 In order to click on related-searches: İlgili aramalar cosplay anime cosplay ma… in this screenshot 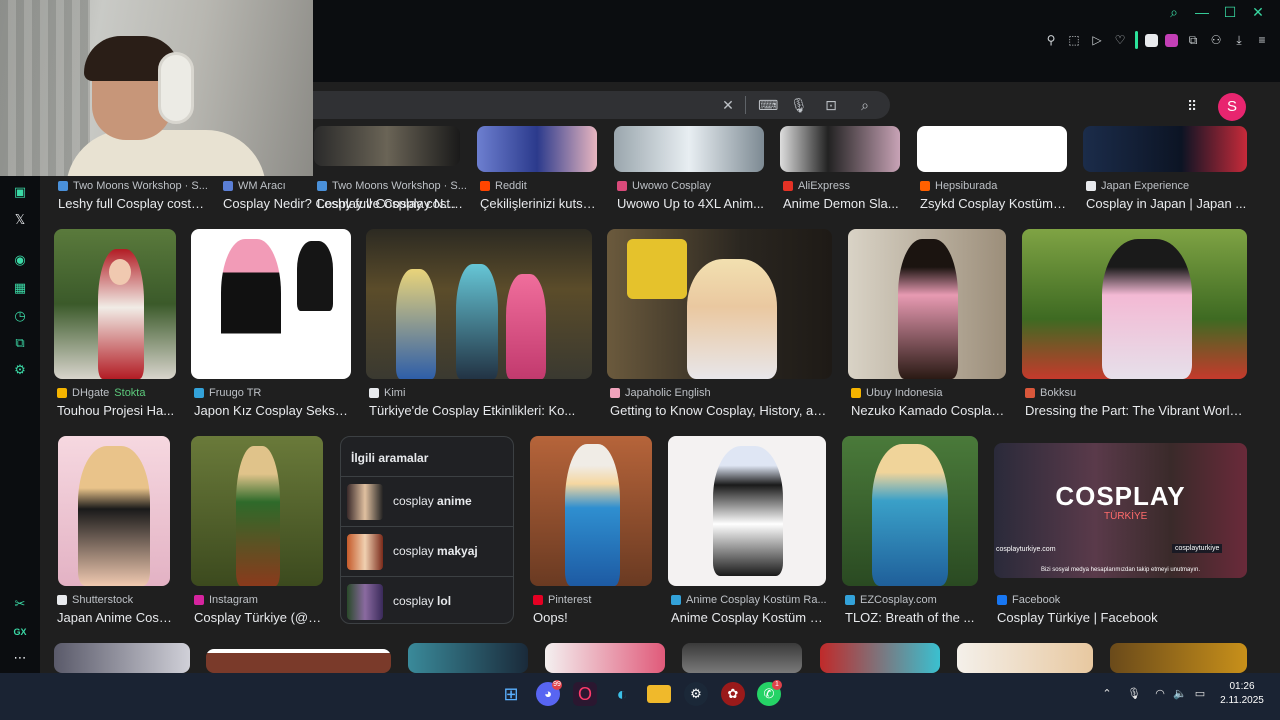, I will do `click(427, 530)`.